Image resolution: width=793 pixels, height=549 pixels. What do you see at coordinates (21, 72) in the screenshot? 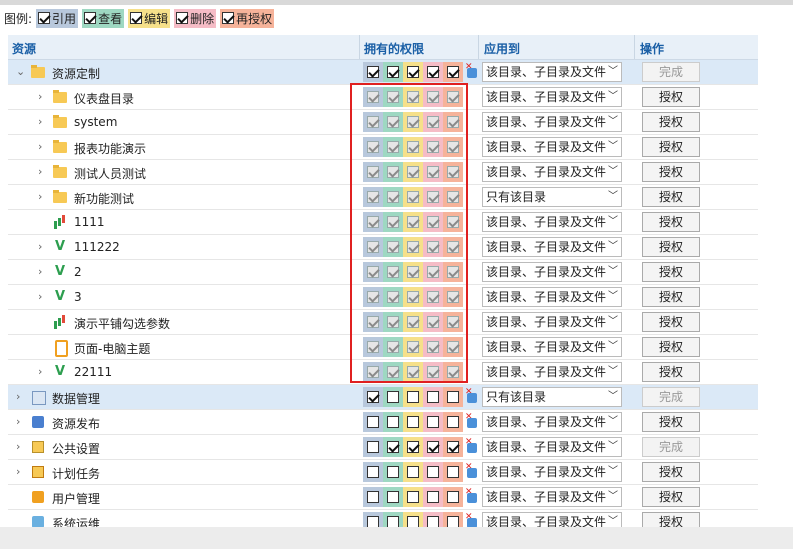
I see `chevron-down-icon: ⌄` at bounding box center [21, 72].